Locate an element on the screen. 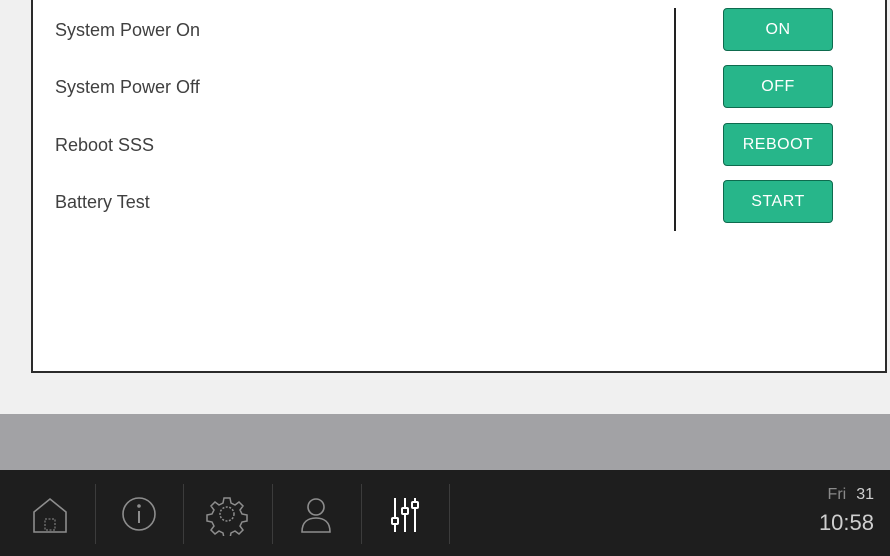 The width and height of the screenshot is (890, 556). status-band is located at coordinates (445, 442).